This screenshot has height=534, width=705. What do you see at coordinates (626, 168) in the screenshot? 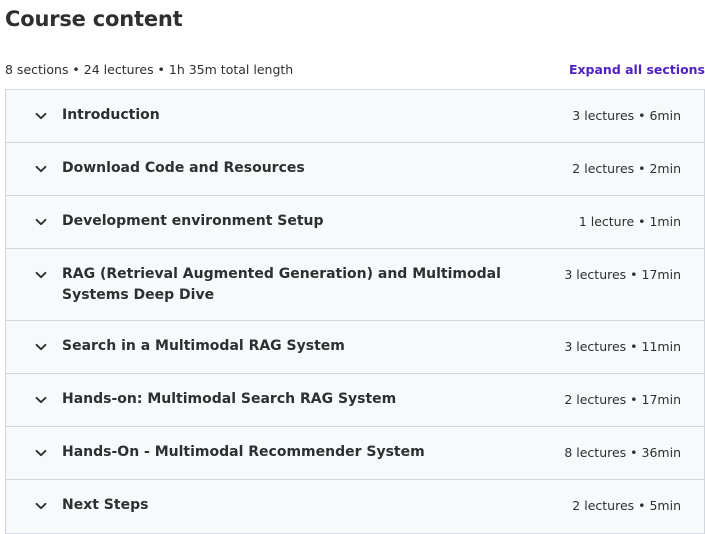
I see `section-meta: 2 lectures • 2min` at bounding box center [626, 168].